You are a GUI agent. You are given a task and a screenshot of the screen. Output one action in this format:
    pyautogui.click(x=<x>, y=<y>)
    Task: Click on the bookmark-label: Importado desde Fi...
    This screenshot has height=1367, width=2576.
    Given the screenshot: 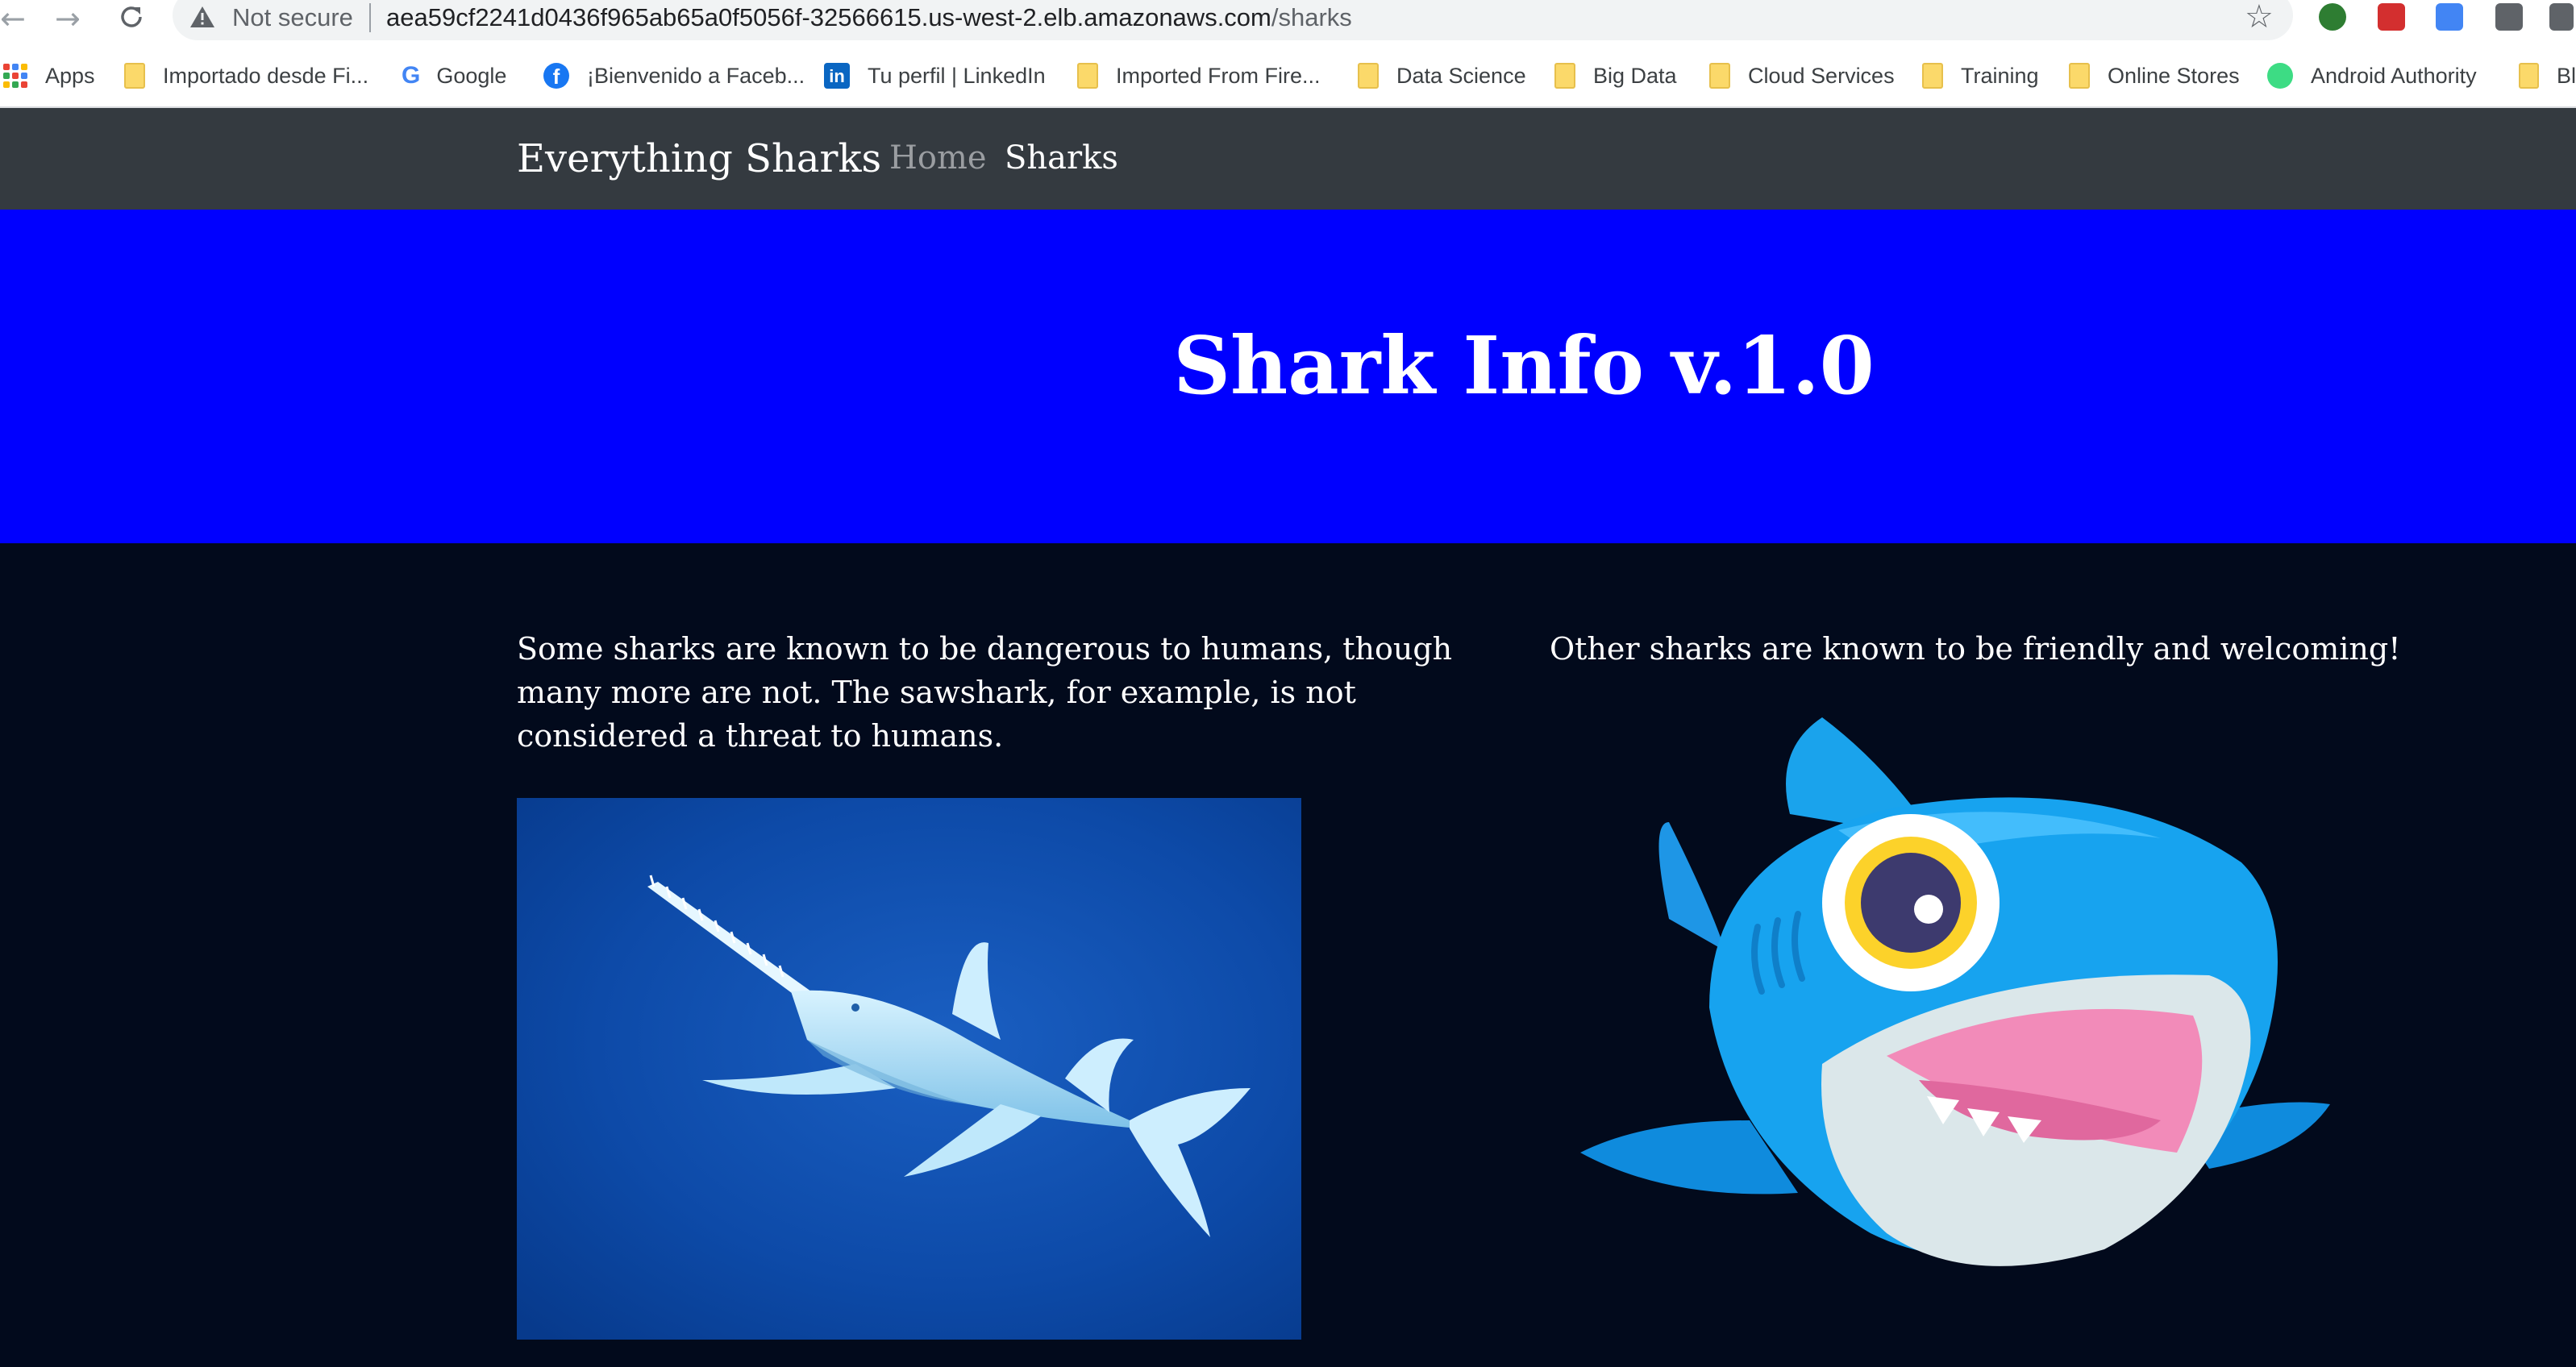 What is the action you would take?
    pyautogui.click(x=266, y=75)
    